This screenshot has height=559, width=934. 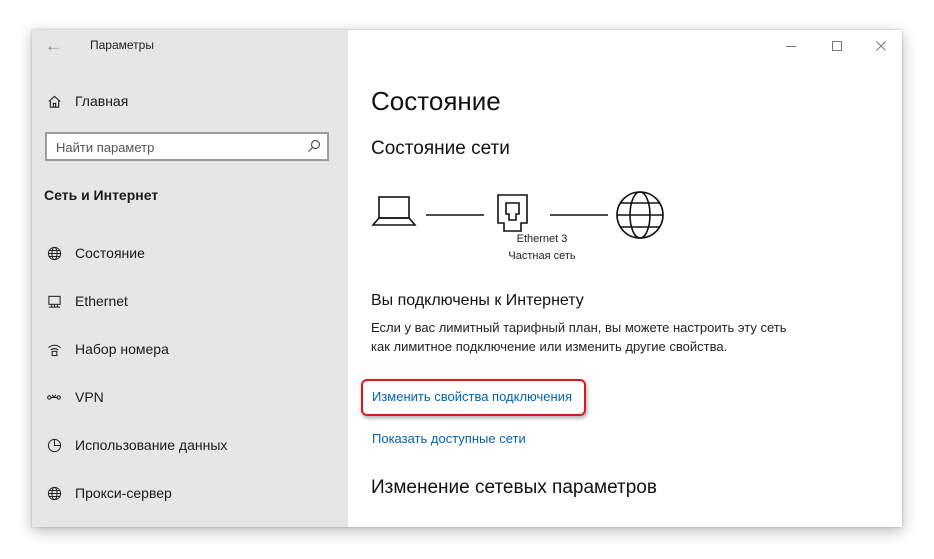 I want to click on sidebar-item-label: Главная, so click(x=102, y=101).